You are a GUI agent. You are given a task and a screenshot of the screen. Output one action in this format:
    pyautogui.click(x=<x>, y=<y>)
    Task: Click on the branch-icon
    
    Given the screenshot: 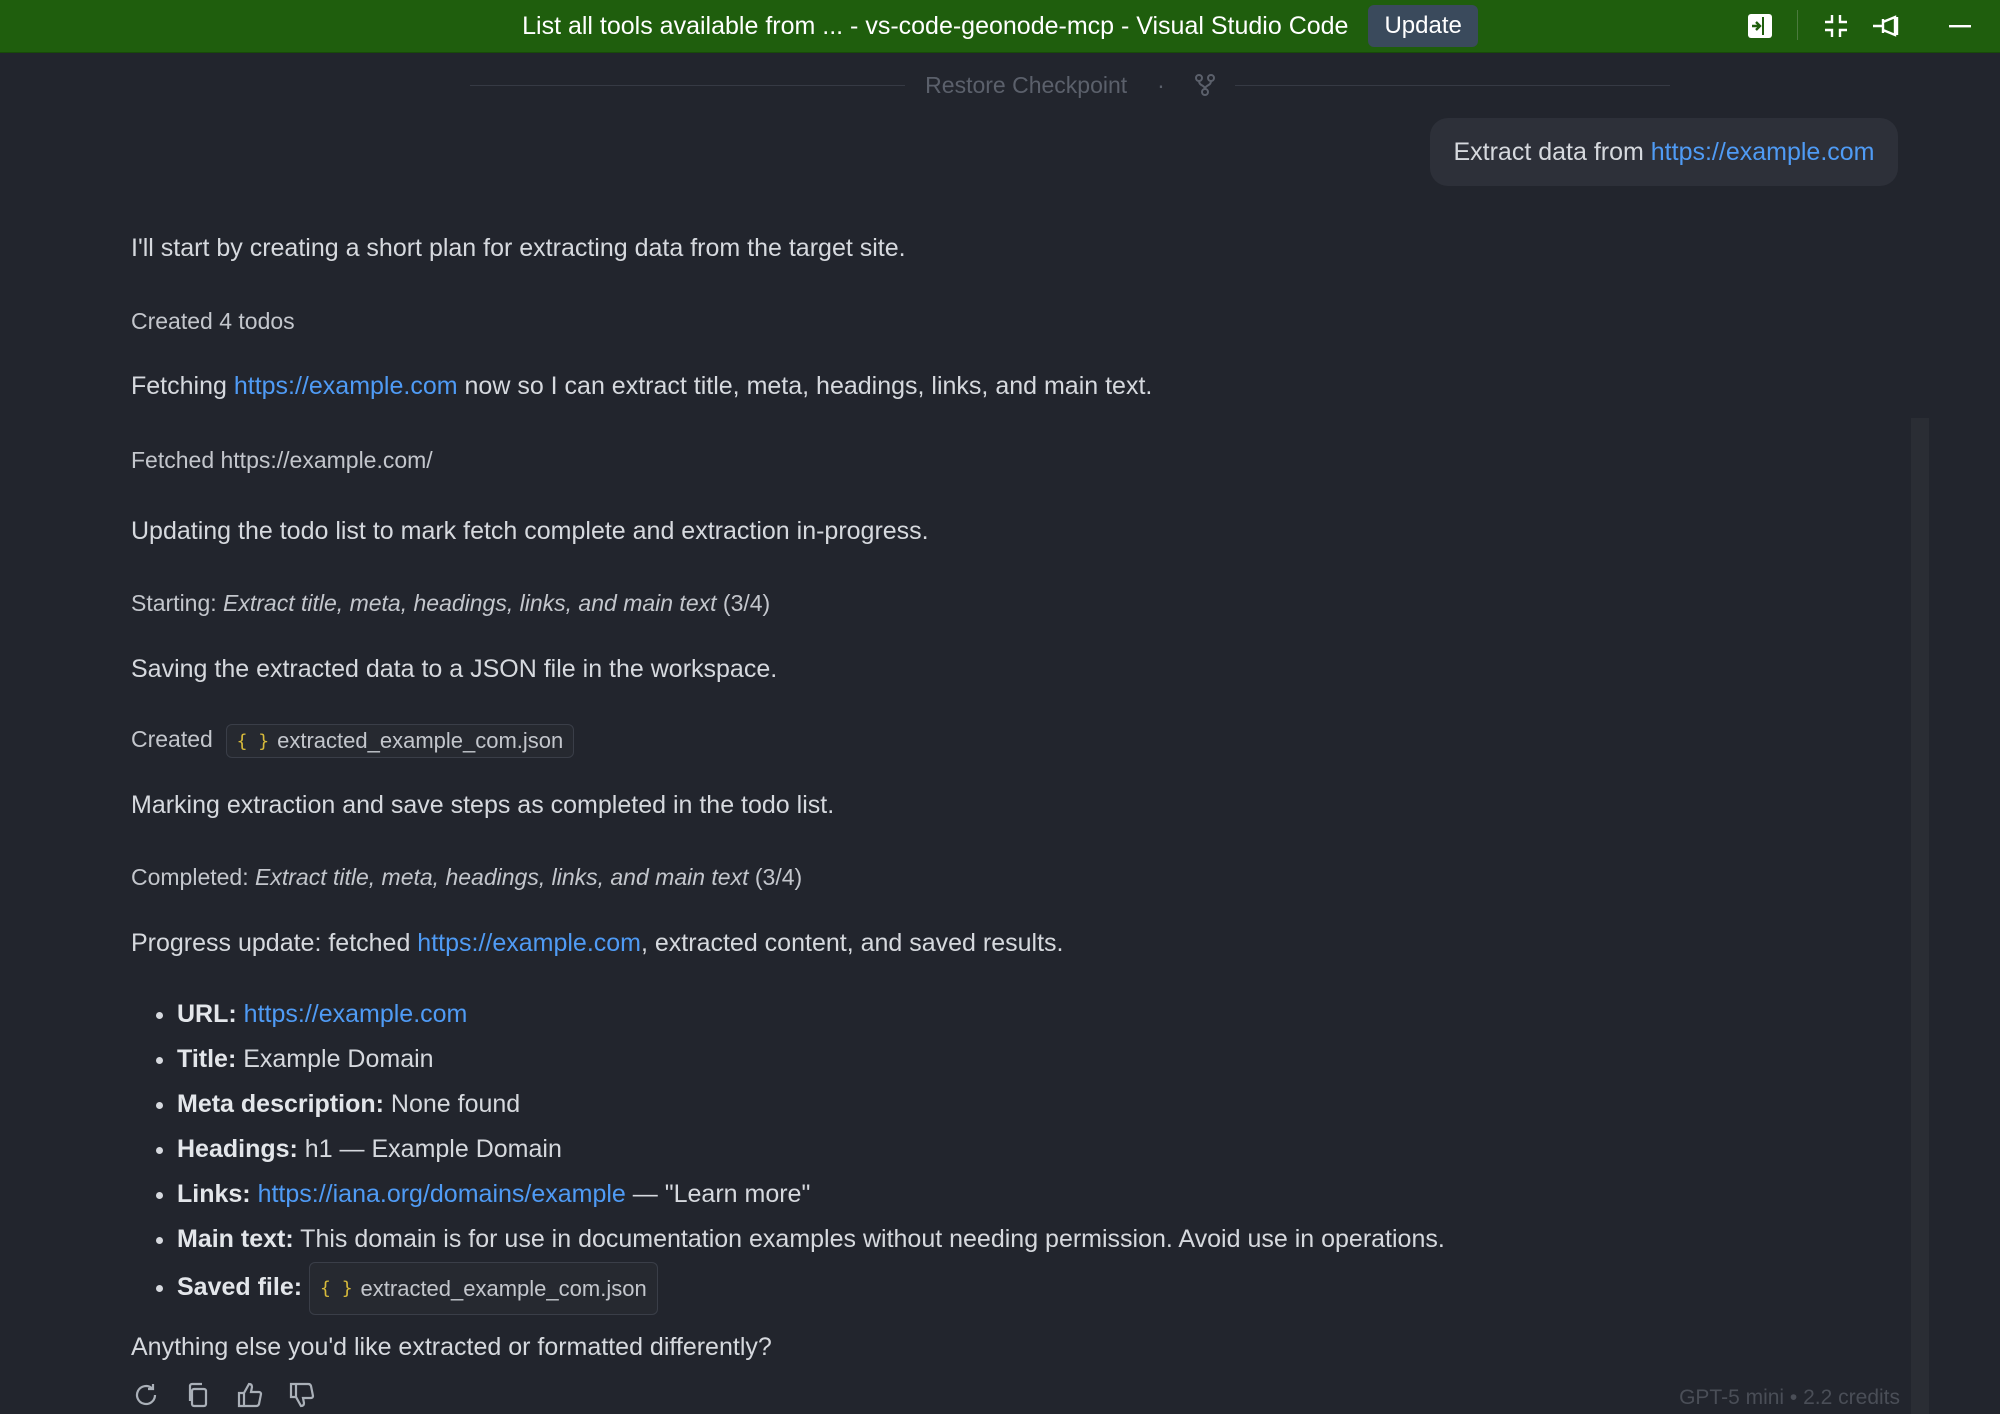 What is the action you would take?
    pyautogui.click(x=1205, y=85)
    